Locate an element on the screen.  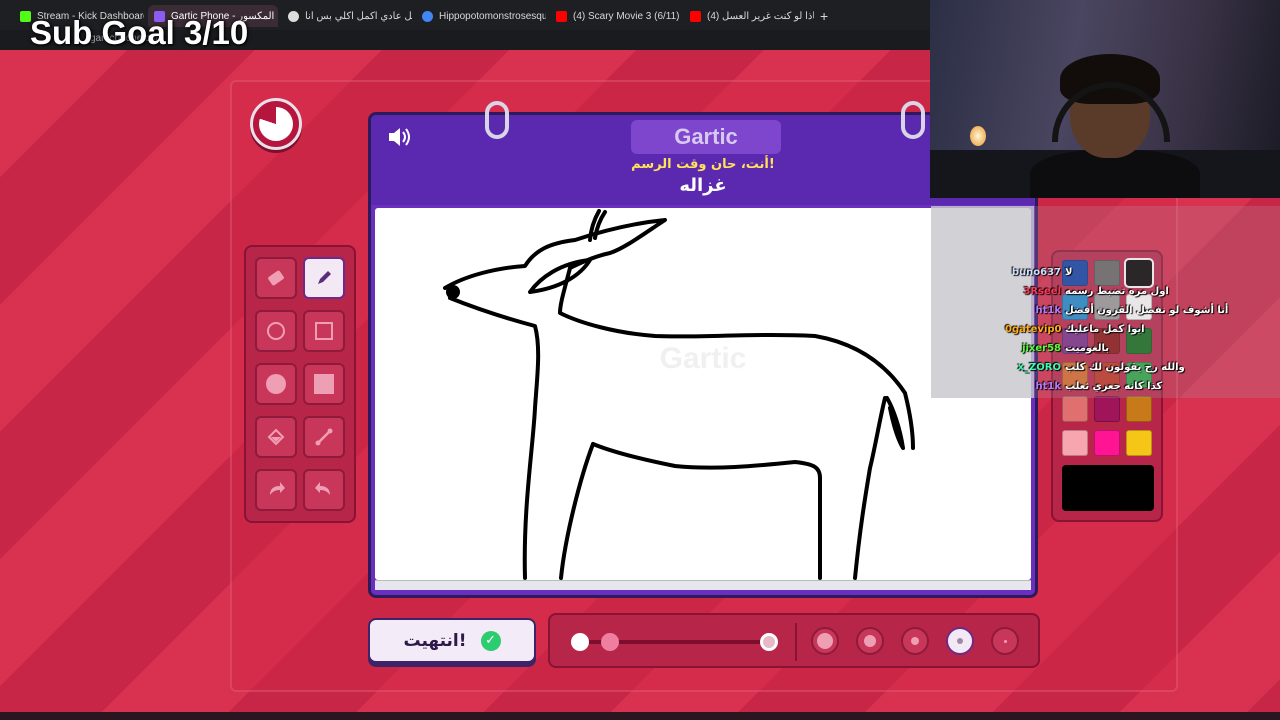
bottom-strip is located at coordinates (640, 716).